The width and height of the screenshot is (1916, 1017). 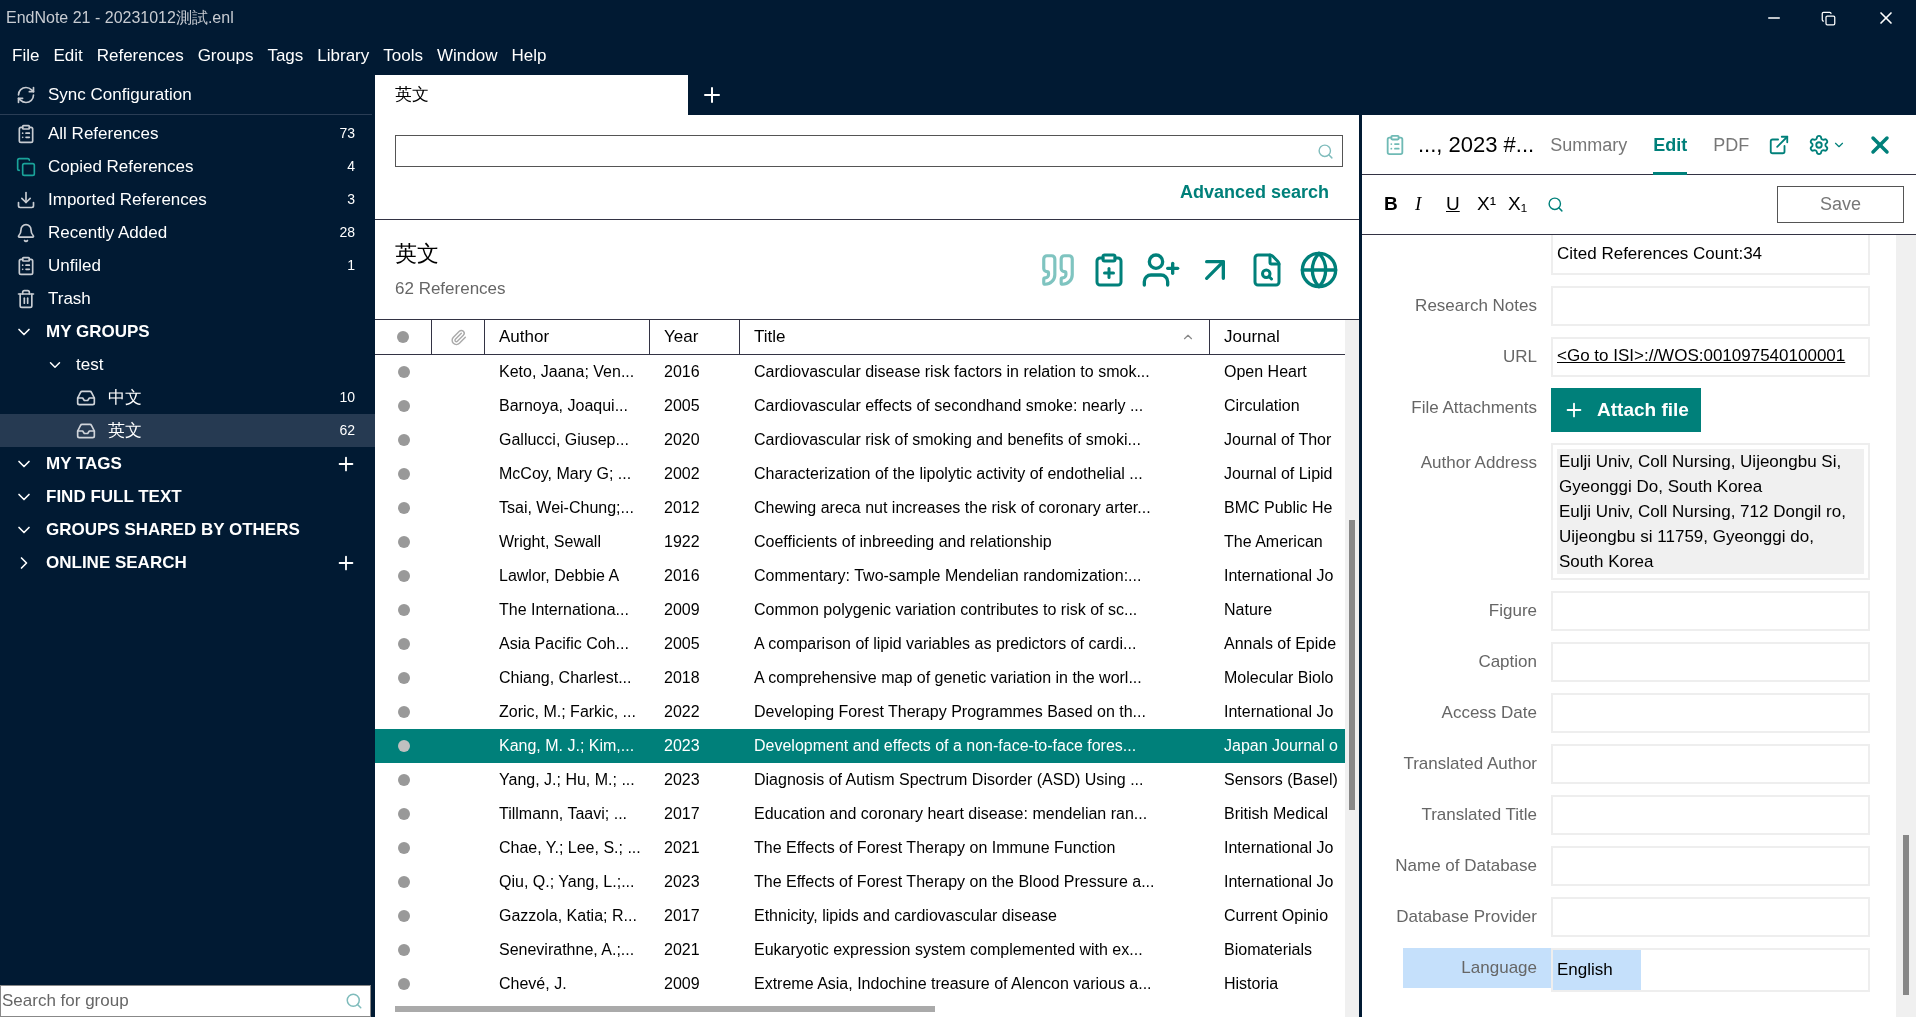 What do you see at coordinates (285, 55) in the screenshot?
I see `menu-item: Tags` at bounding box center [285, 55].